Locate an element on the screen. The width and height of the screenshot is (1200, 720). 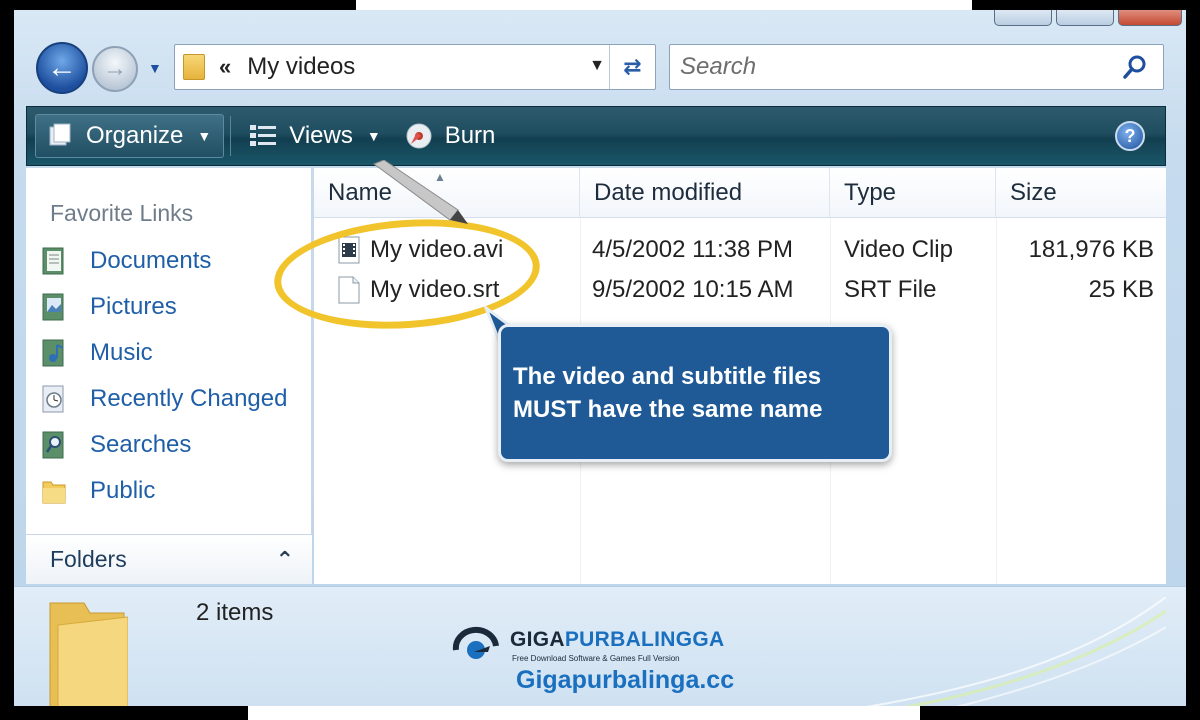
item-count: 2 items is located at coordinates (235, 612).